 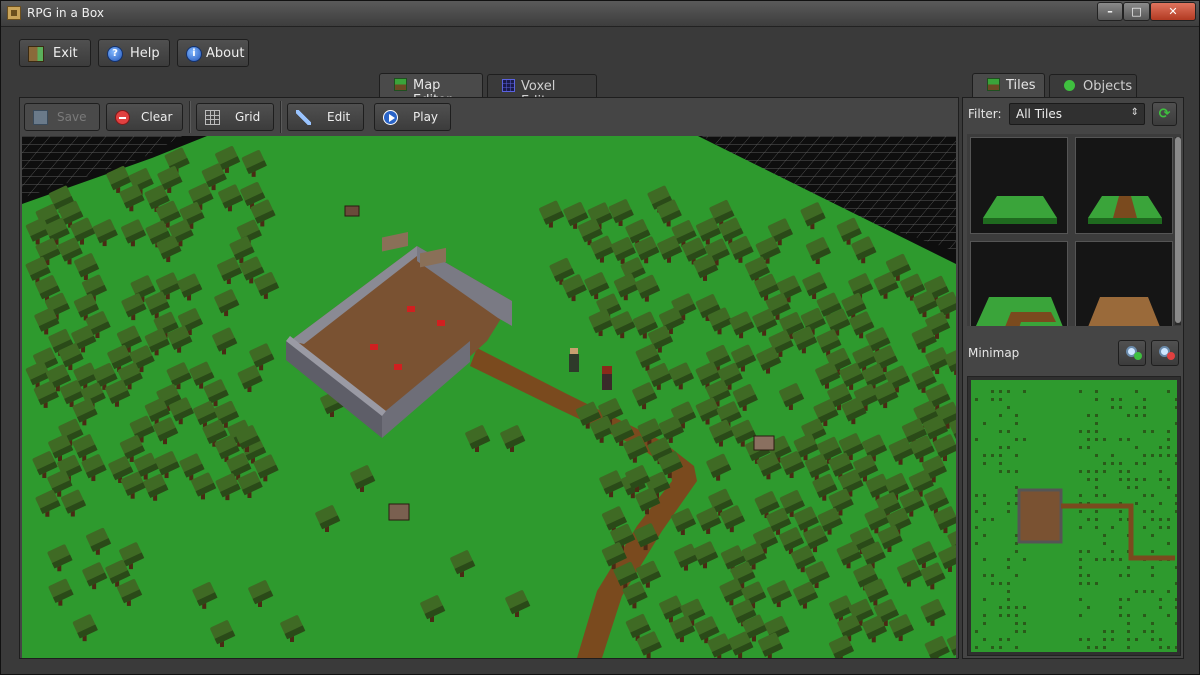 What do you see at coordinates (144, 117) in the screenshot?
I see `clear-button: Clear` at bounding box center [144, 117].